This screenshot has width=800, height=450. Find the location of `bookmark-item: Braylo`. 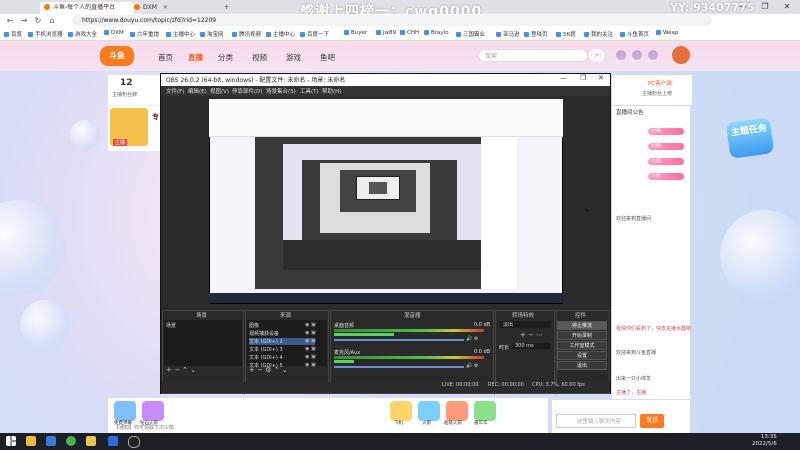

bookmark-item: Braylo is located at coordinates (436, 33).